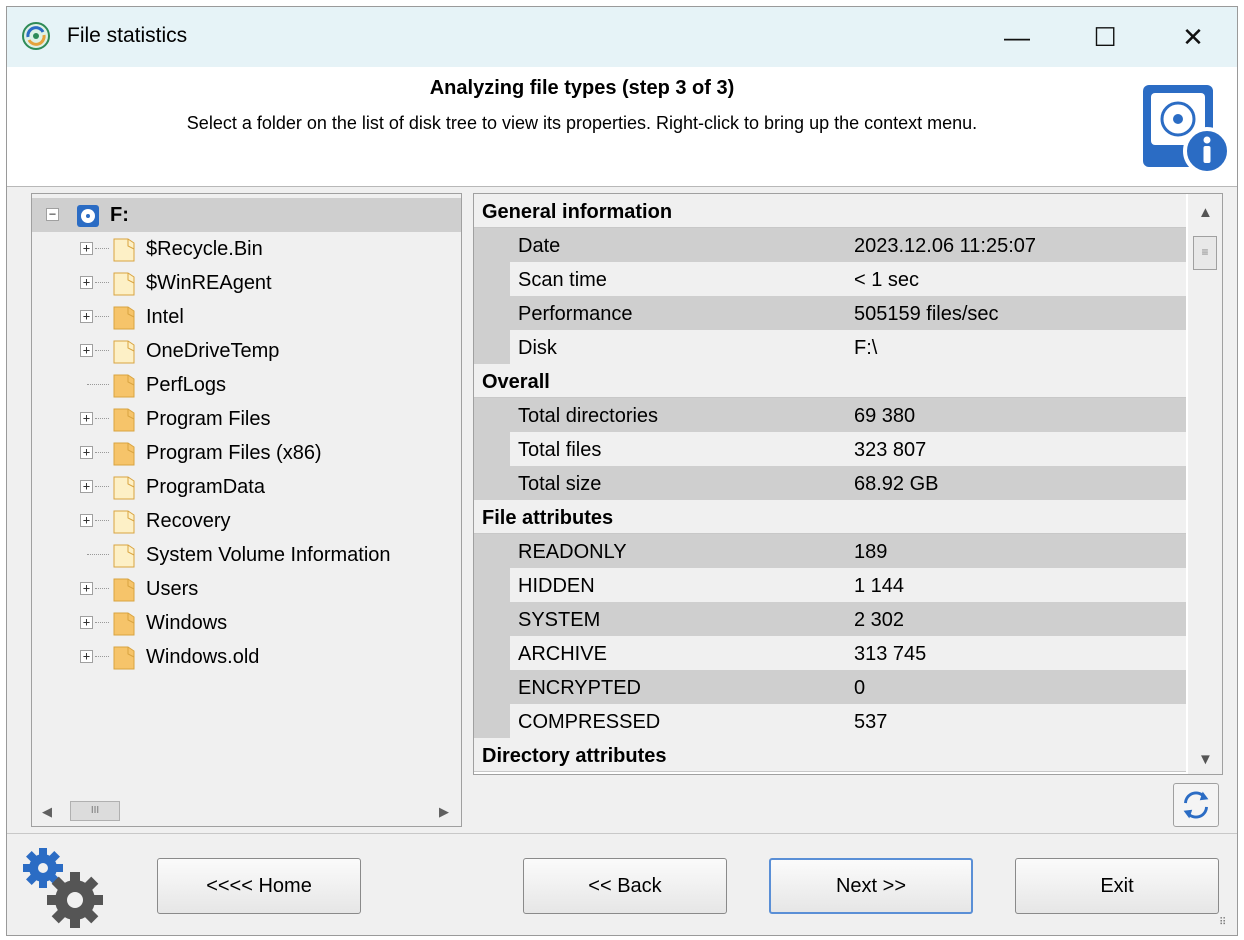 The height and width of the screenshot is (940, 1244). I want to click on close-button: ✕, so click(1193, 37).